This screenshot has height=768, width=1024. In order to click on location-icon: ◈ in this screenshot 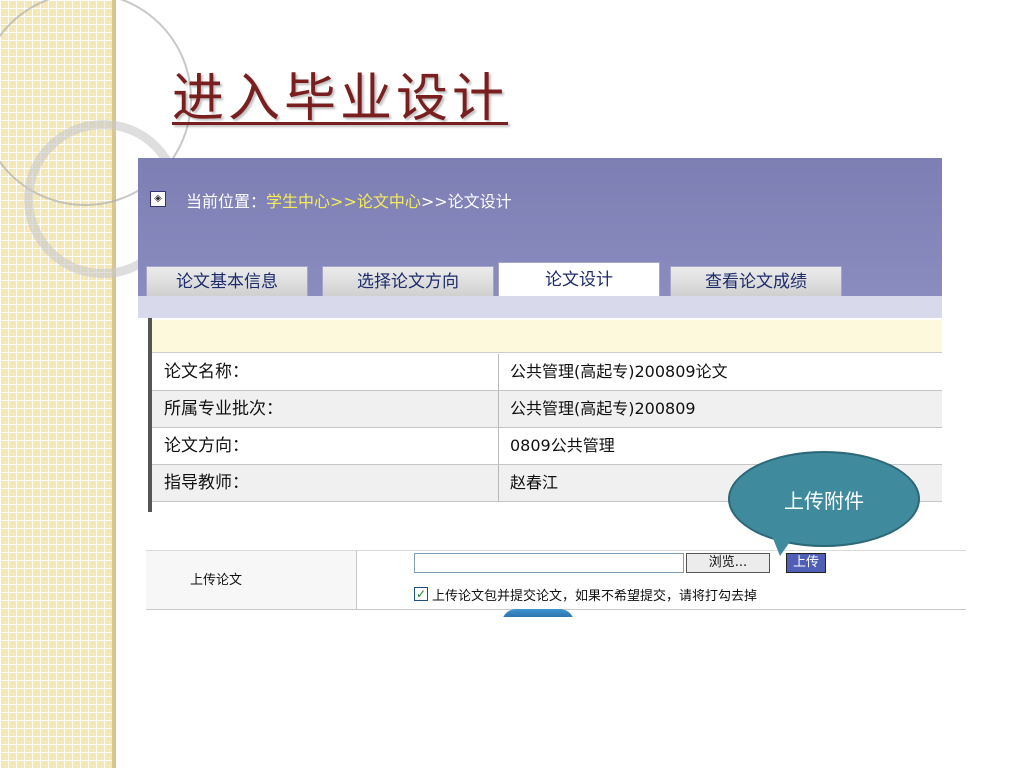, I will do `click(158, 199)`.